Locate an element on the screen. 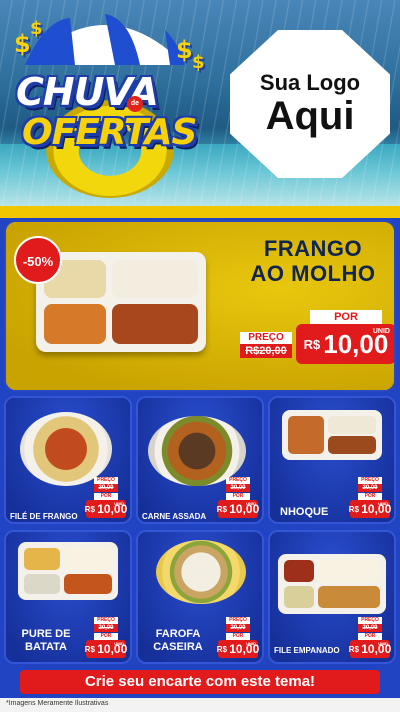 This screenshot has height=712, width=400. new-price: R$ 10,00 UNID is located at coordinates (345, 344).